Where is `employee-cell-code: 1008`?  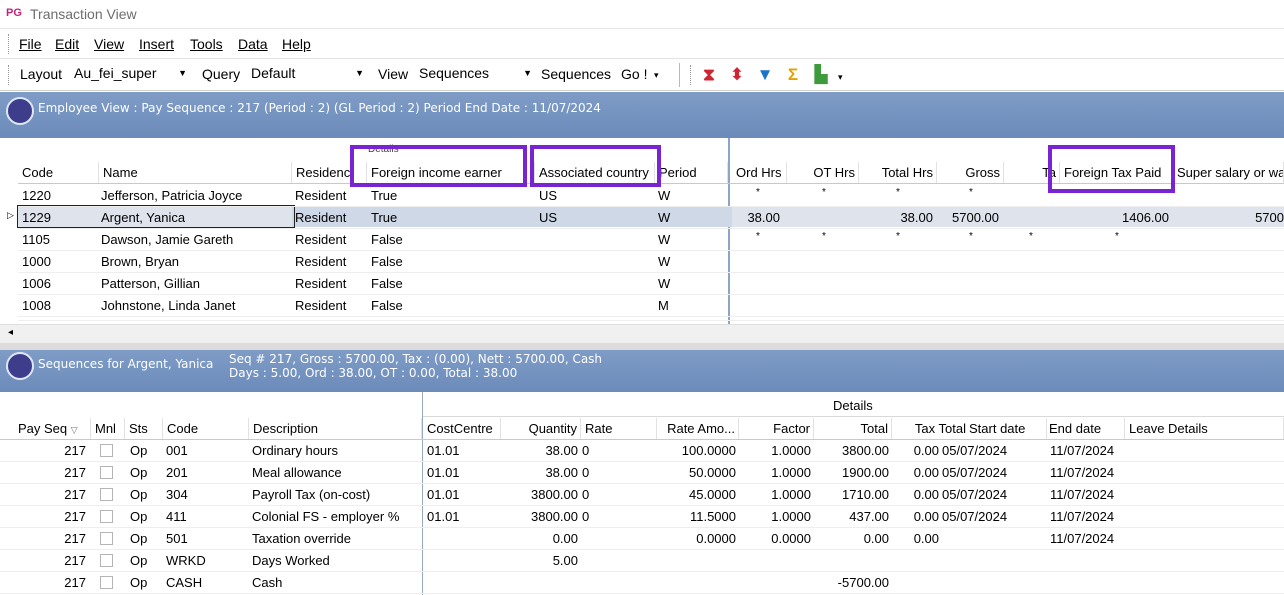 employee-cell-code: 1008 is located at coordinates (60, 305).